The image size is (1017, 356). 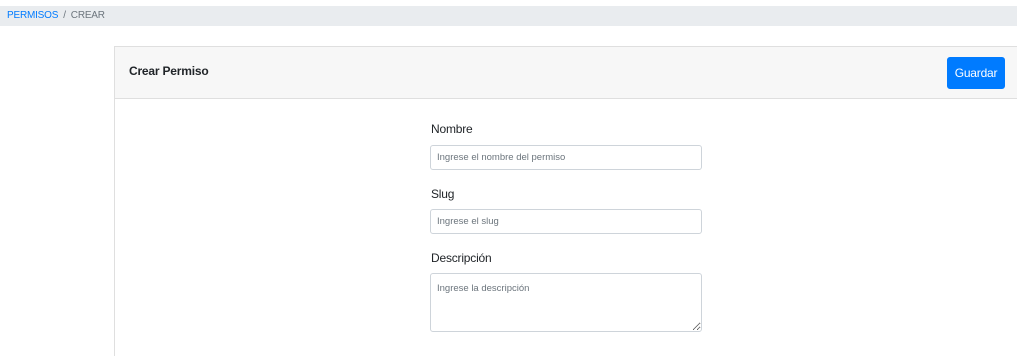 I want to click on descripcion-textarea, so click(x=566, y=302).